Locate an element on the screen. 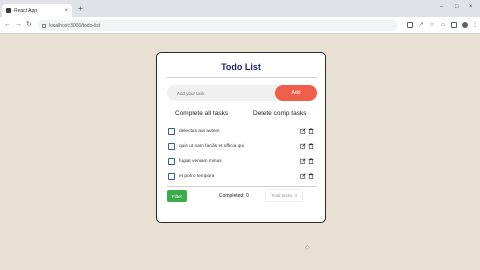  complete-all-button: Complete all tasks is located at coordinates (201, 113).